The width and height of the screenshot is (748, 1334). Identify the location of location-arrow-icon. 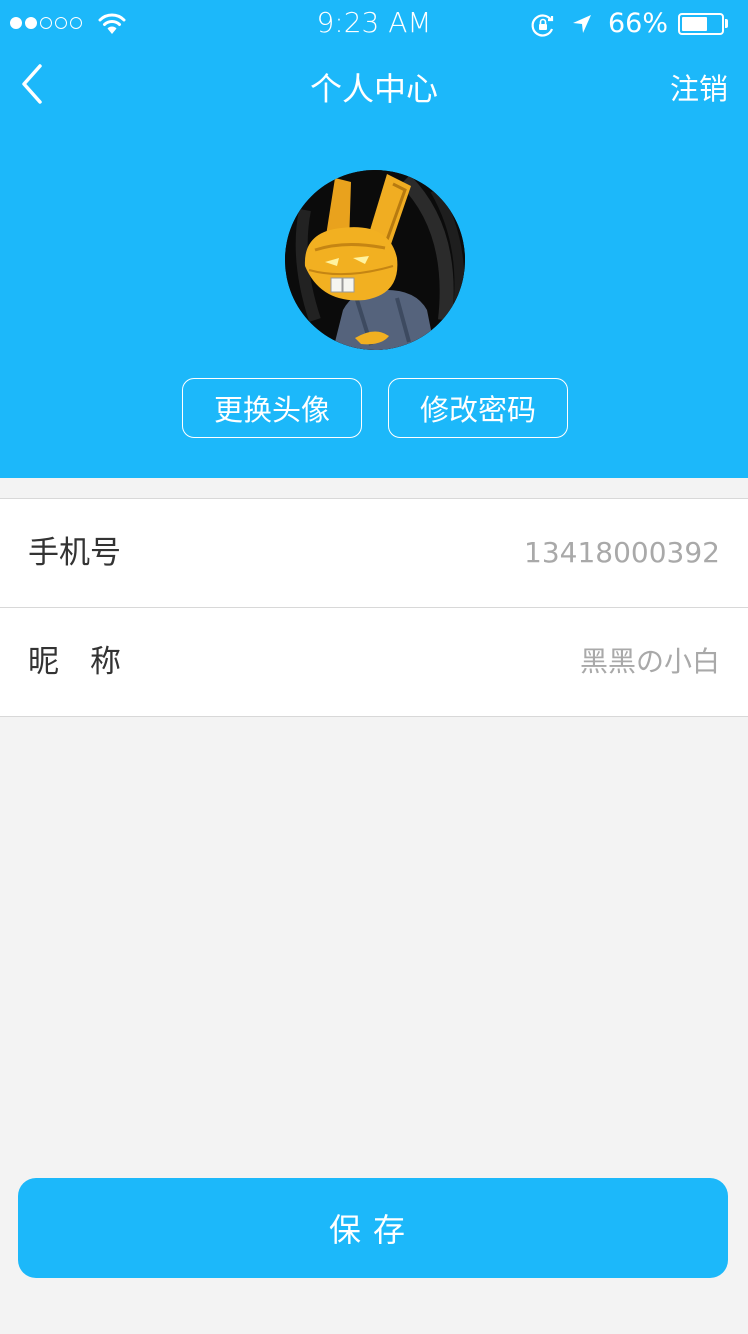
(582, 24).